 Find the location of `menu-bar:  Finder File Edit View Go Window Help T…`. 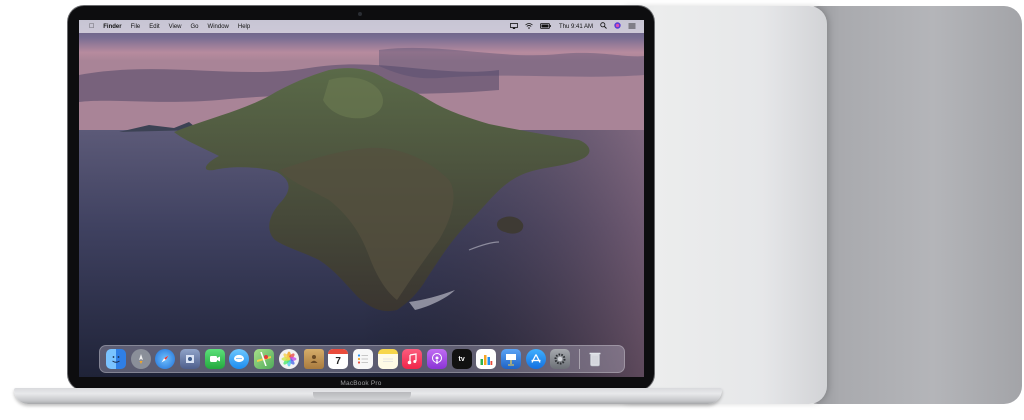

menu-bar:  Finder File Edit View Go Window Help T… is located at coordinates (361, 26).